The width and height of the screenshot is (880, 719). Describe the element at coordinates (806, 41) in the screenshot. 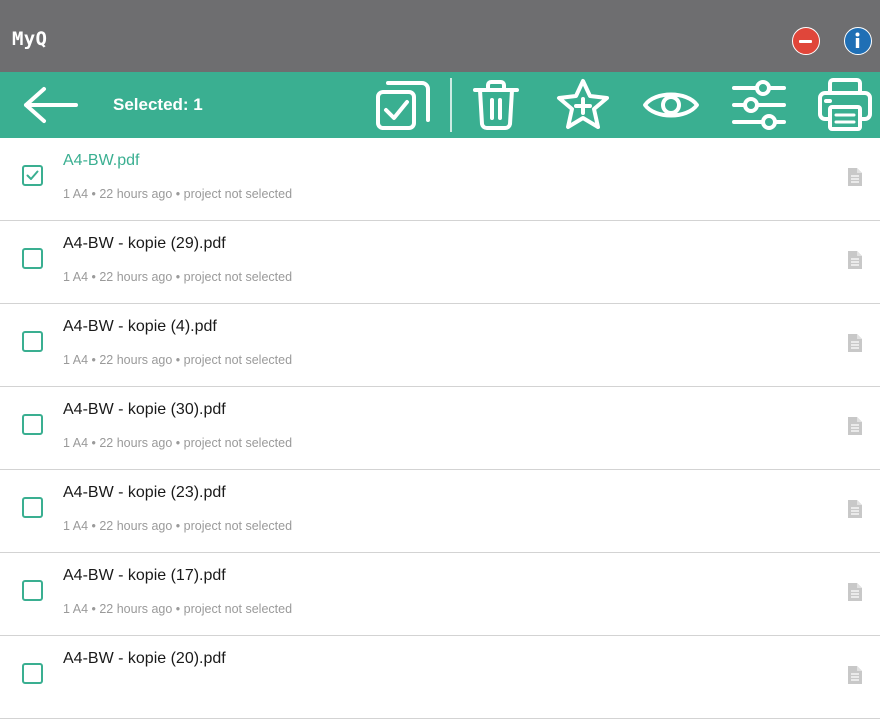

I see `close-button` at that location.